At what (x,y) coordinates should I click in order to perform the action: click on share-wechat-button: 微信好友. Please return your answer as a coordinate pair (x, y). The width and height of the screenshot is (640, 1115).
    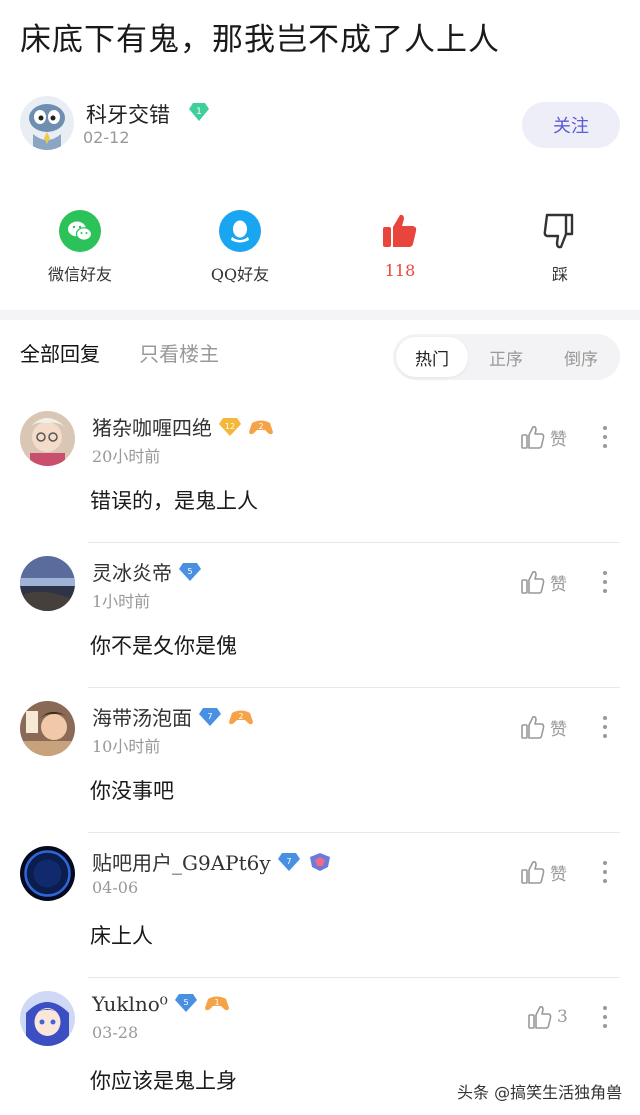
    Looking at the image, I should click on (80, 247).